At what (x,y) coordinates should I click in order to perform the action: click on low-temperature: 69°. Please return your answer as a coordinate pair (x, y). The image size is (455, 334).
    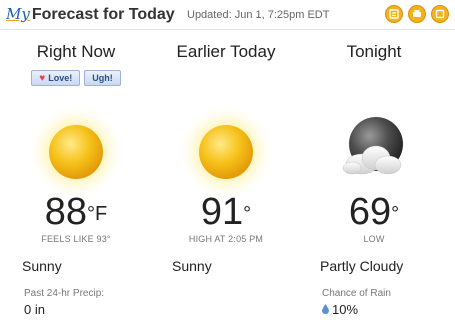
    Looking at the image, I should click on (374, 212).